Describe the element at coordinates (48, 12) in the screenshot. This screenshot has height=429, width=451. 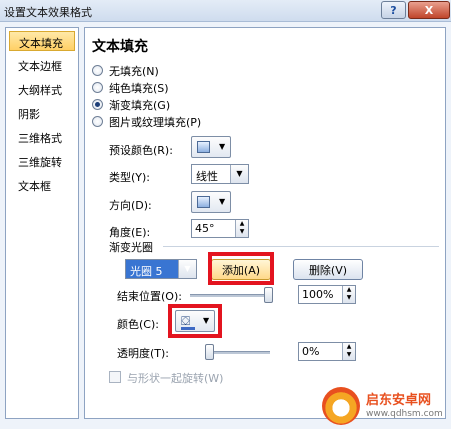
I see `window-title: 设置文本效果格式` at that location.